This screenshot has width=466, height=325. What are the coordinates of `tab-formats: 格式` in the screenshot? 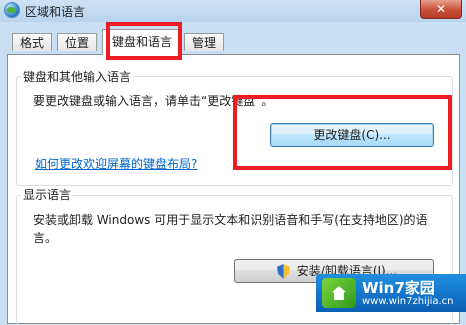 It's located at (32, 42).